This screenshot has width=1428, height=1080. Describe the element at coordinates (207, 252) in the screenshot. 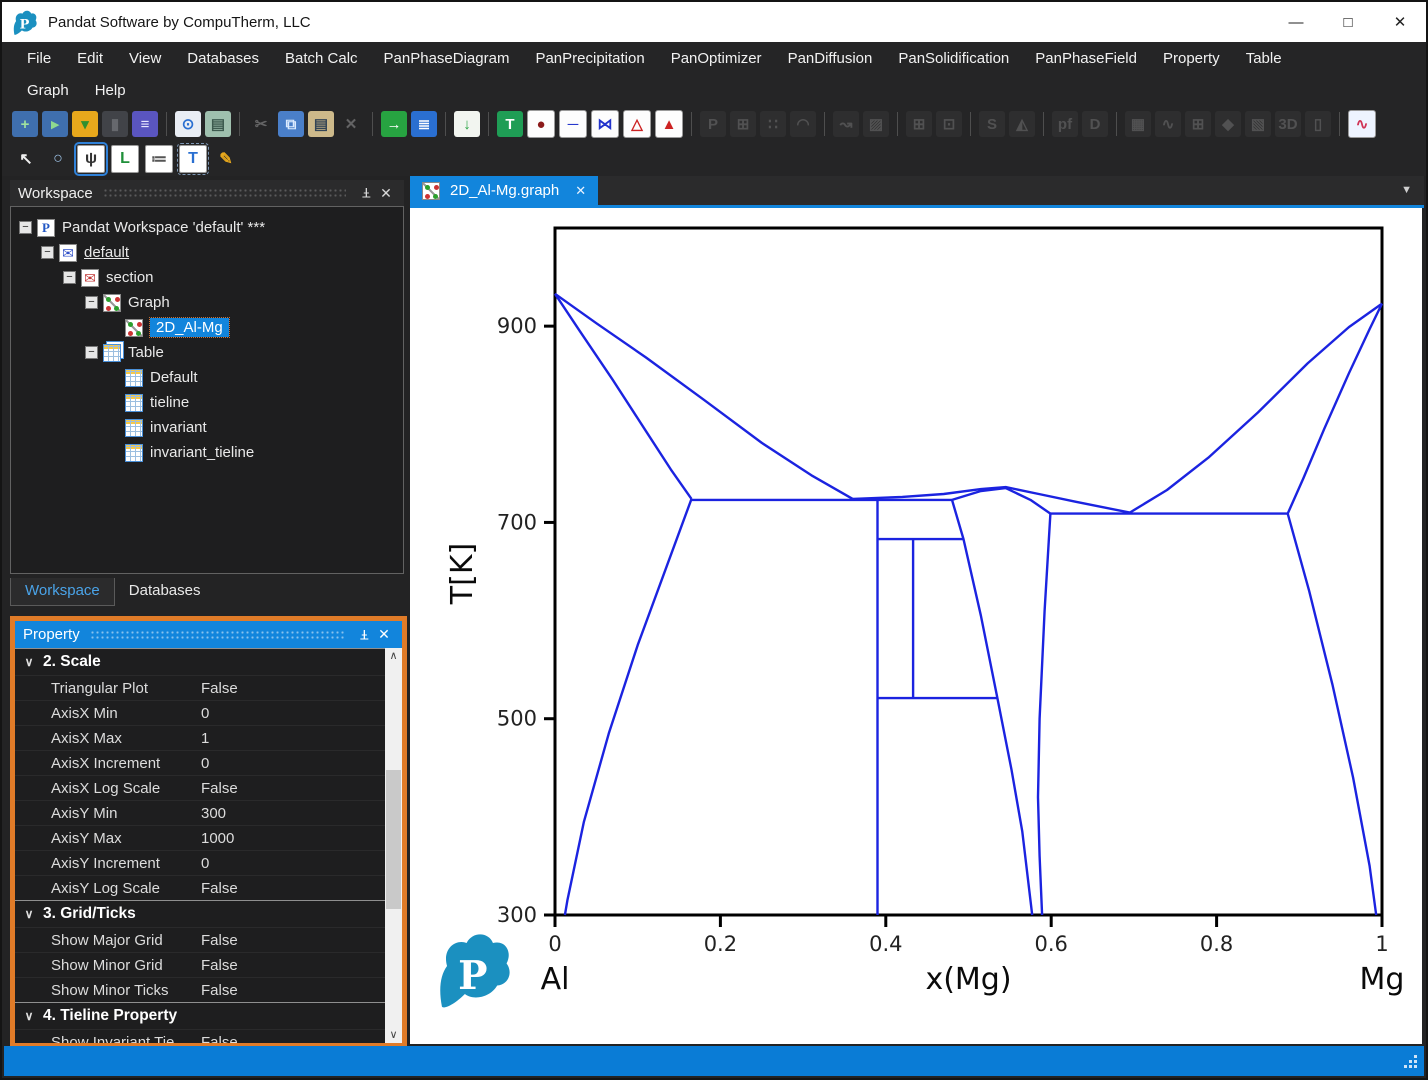

I see `tree-item-default: − ✉ default` at that location.